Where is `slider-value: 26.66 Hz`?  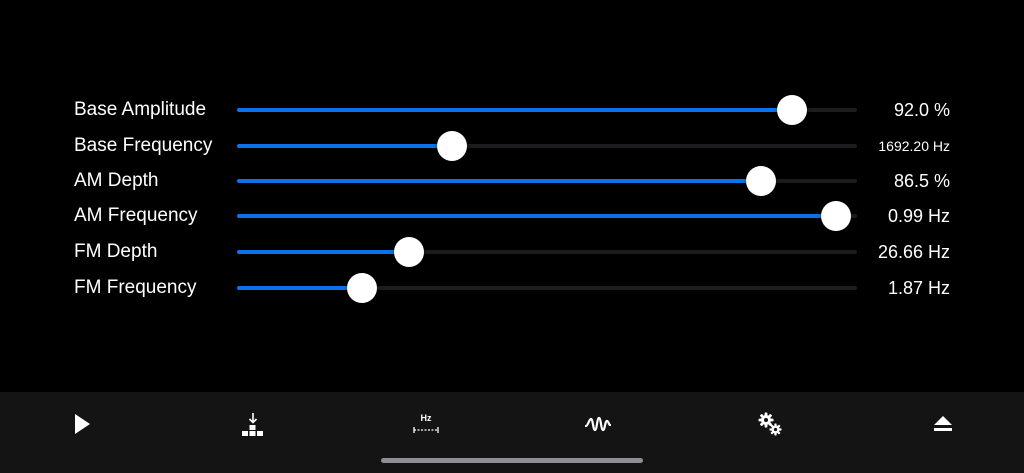
slider-value: 26.66 Hz is located at coordinates (913, 252).